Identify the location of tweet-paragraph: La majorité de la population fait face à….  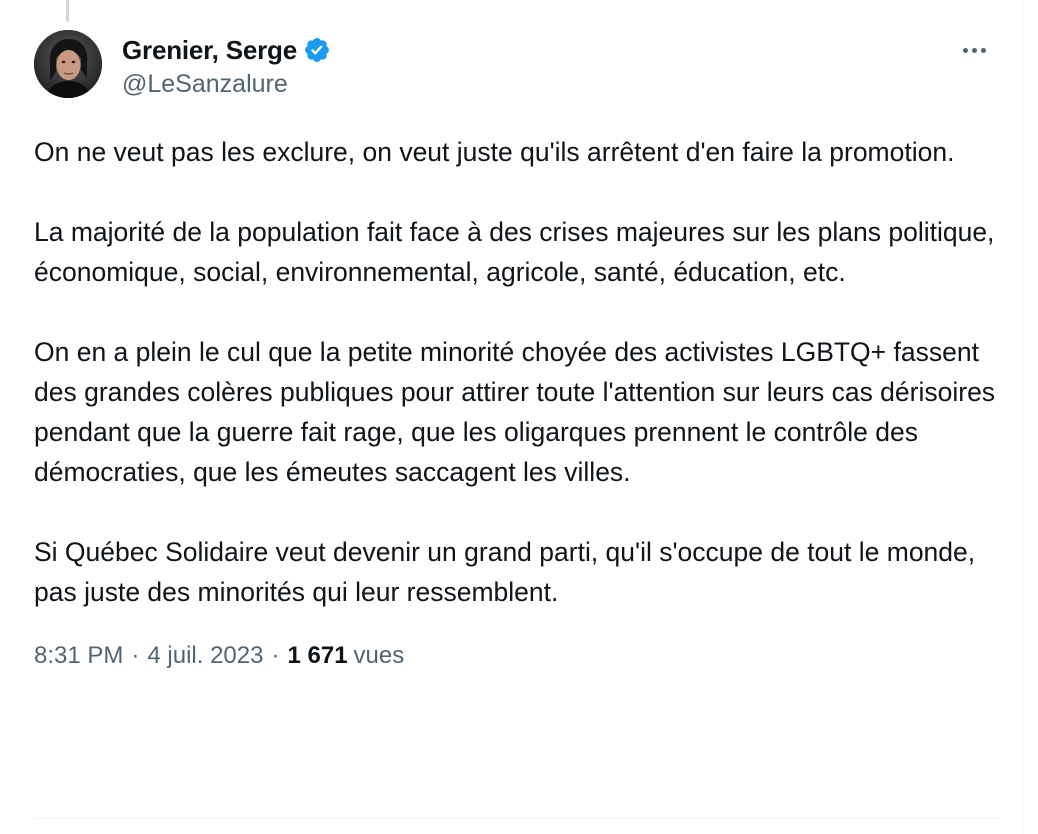
(514, 252).